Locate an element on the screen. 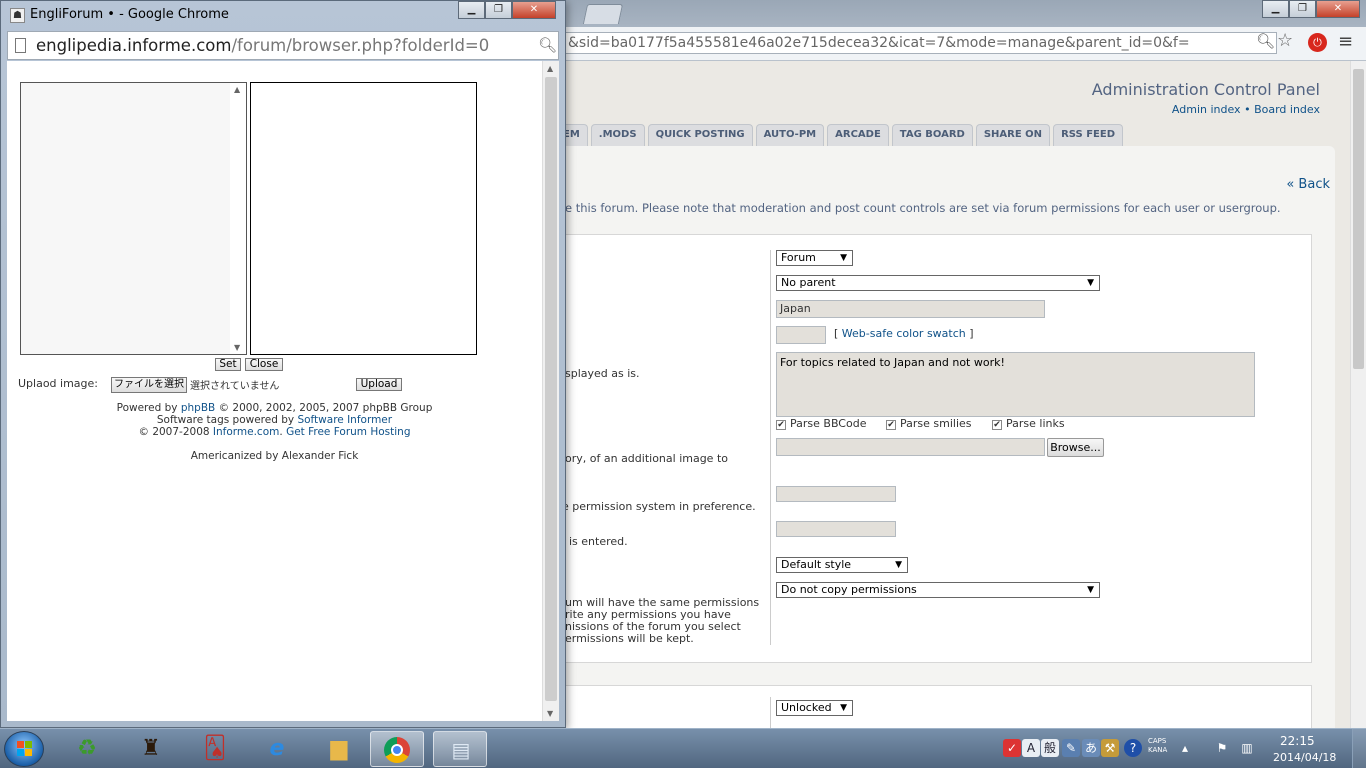  set-button: Set is located at coordinates (228, 364).